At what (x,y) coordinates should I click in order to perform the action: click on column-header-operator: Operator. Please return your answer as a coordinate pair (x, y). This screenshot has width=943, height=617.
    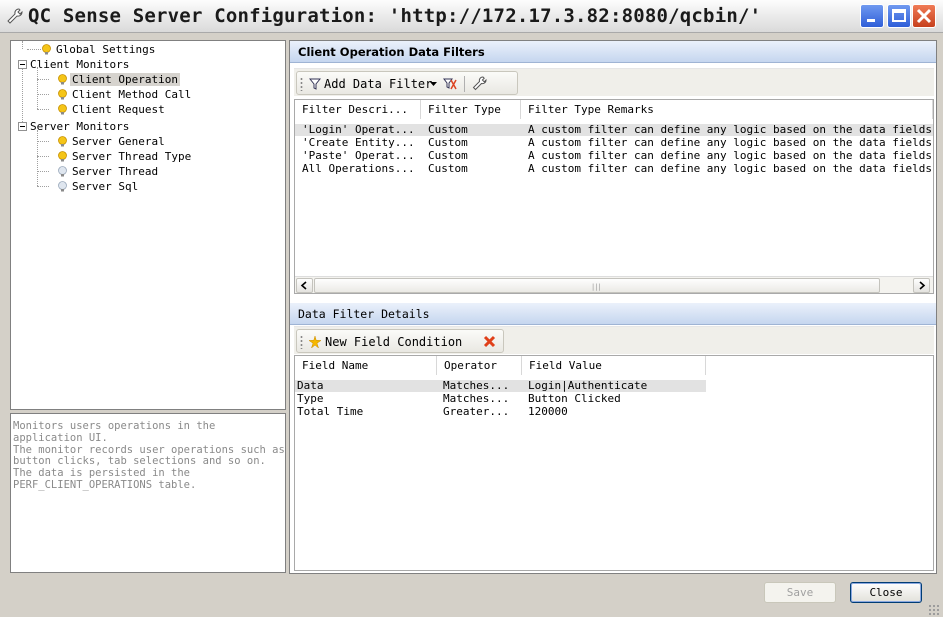
    Looking at the image, I should click on (479, 365).